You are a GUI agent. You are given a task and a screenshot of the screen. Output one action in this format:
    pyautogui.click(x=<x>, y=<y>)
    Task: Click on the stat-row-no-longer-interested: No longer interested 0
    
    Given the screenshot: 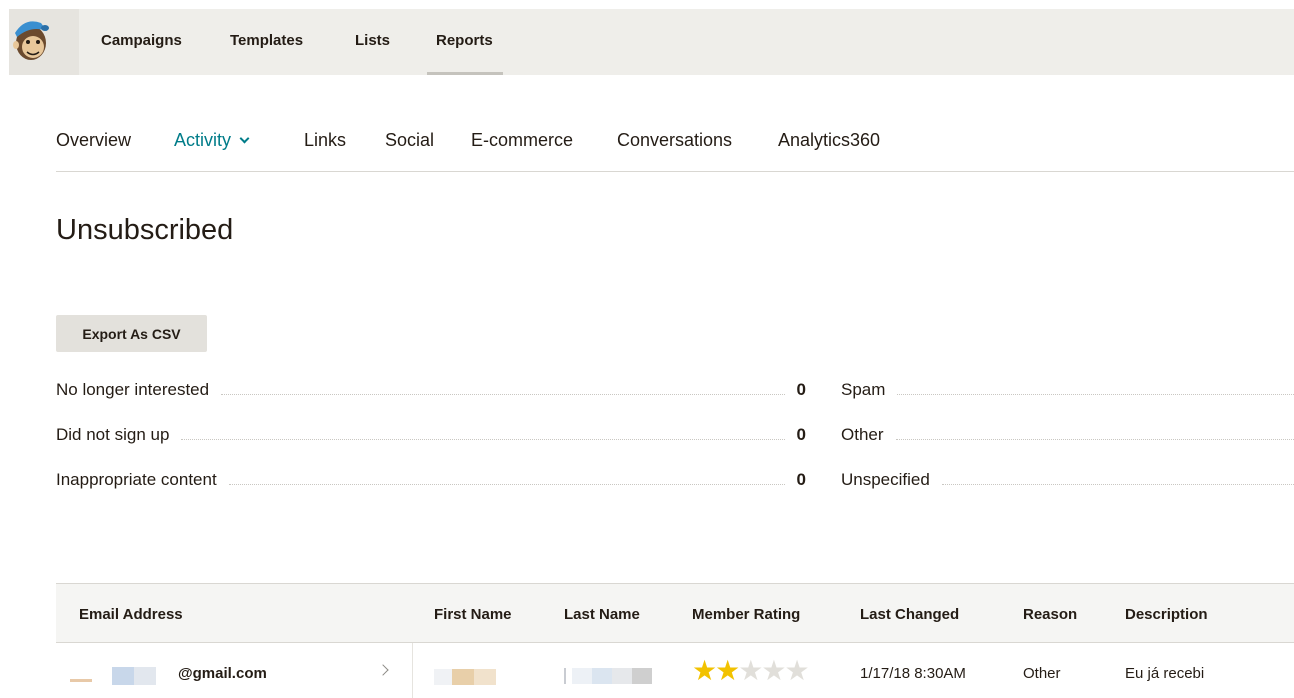 What is the action you would take?
    pyautogui.click(x=431, y=389)
    